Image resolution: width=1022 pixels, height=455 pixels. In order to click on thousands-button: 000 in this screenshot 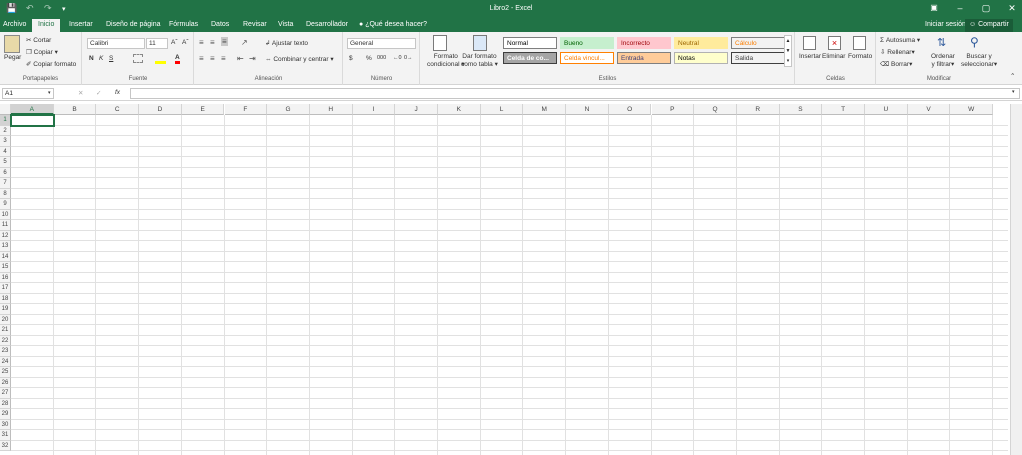, I will do `click(381, 58)`.